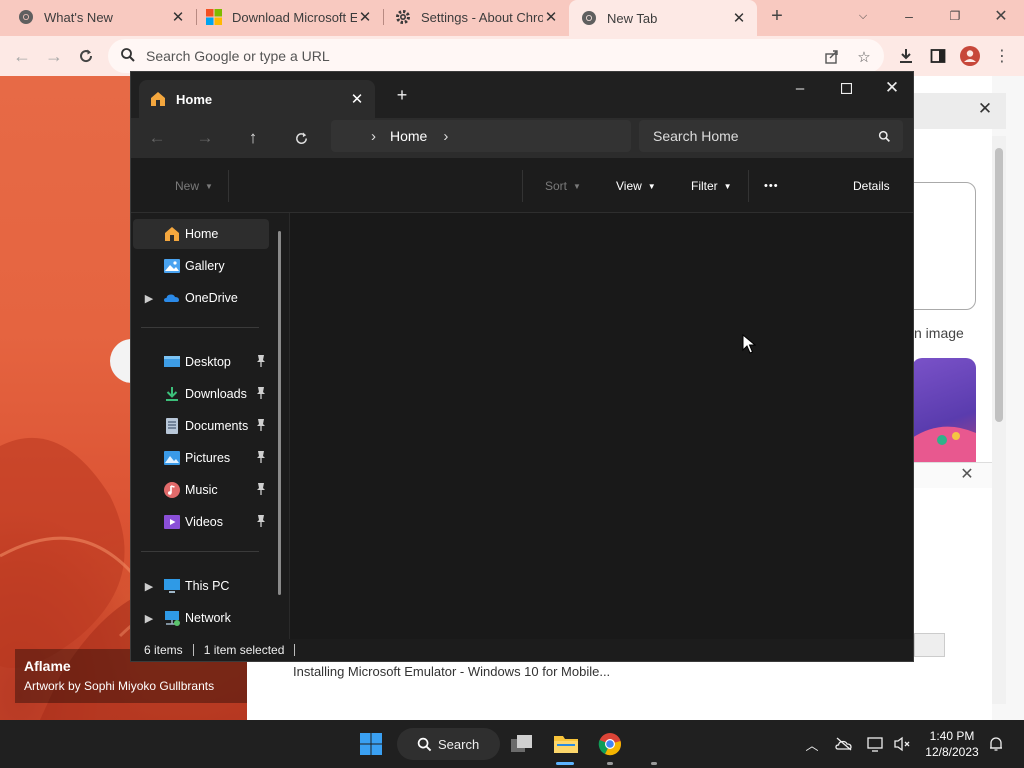 This screenshot has width=1024, height=768. I want to click on breadcrumb-home: Home, so click(408, 136).